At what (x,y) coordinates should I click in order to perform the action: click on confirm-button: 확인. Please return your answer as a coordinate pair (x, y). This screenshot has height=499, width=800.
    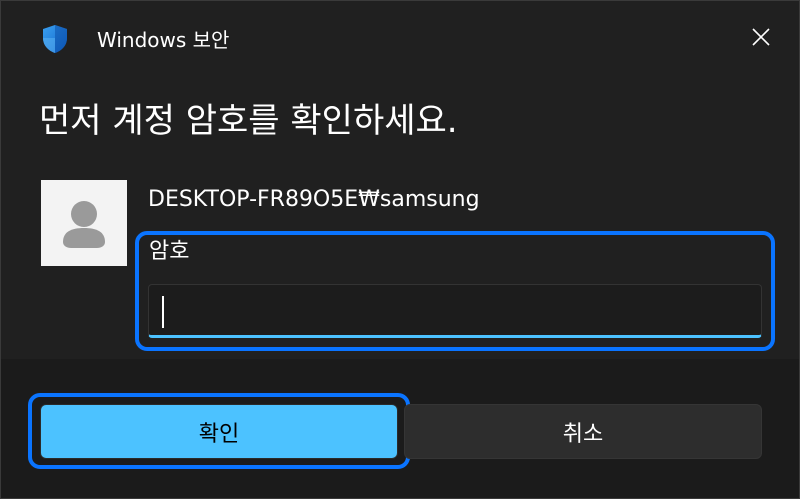
    Looking at the image, I should click on (219, 431).